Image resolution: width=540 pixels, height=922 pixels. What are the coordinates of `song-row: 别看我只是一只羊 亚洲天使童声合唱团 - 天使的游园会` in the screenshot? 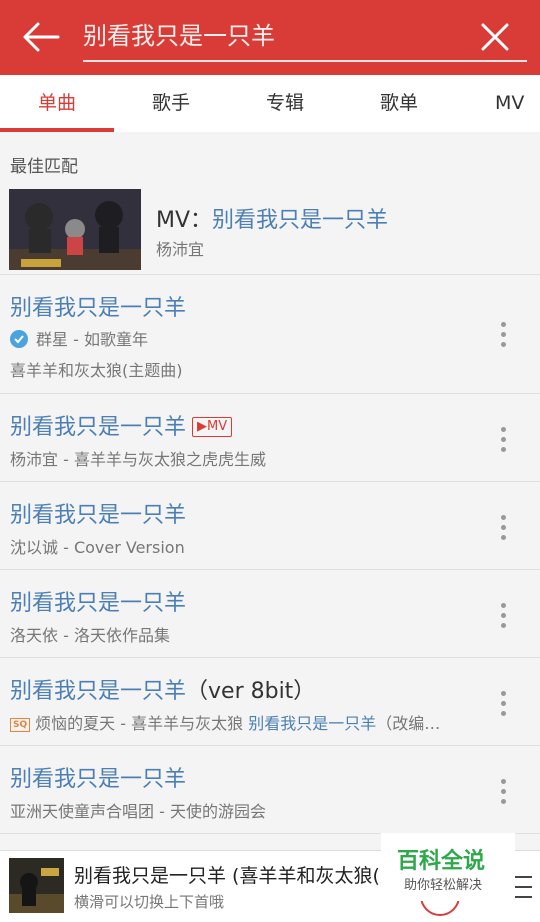 It's located at (270, 789).